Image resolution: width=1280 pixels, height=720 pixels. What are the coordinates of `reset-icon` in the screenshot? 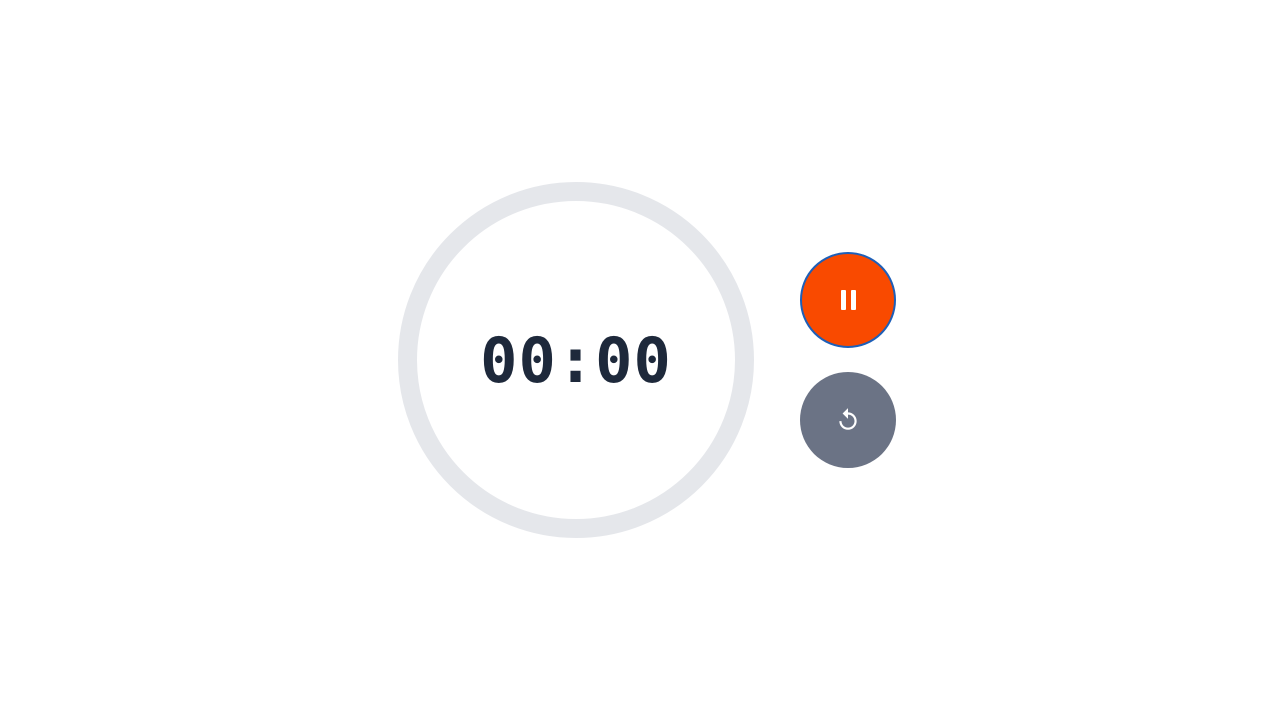 It's located at (848, 420).